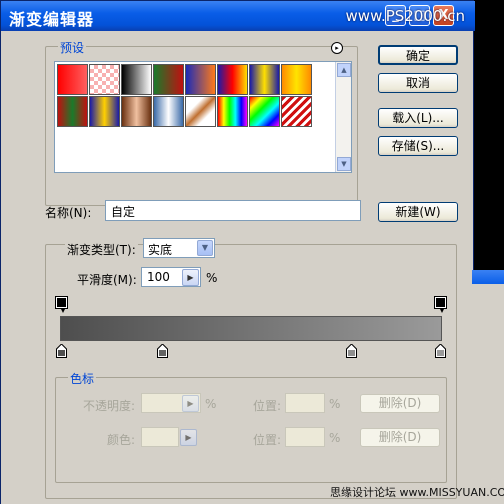 The height and width of the screenshot is (504, 504). I want to click on opacity-stop-left, so click(61, 304).